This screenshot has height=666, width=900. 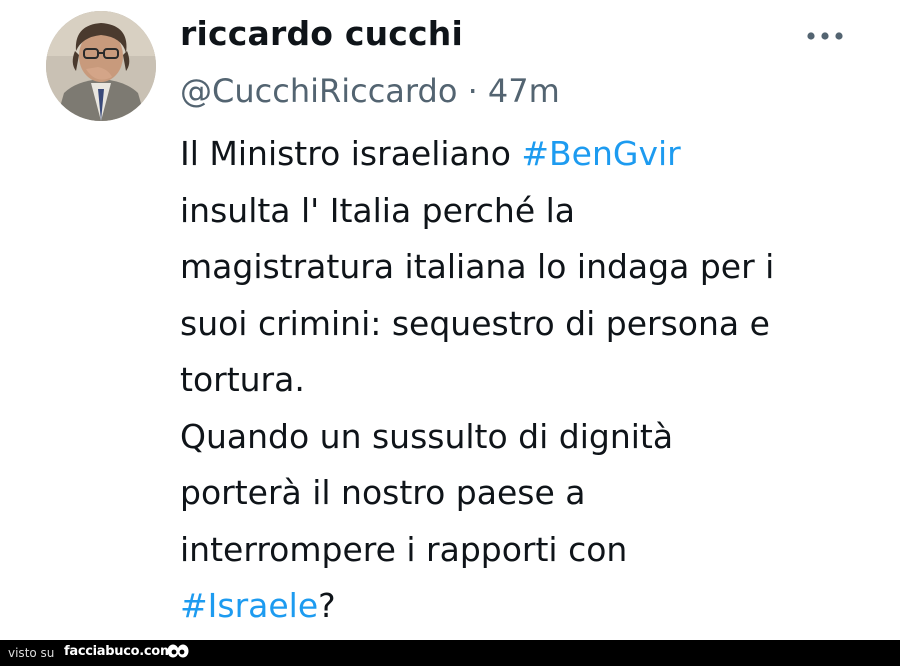 I want to click on tweet-line: insulta l' Italia perché la, so click(x=378, y=210).